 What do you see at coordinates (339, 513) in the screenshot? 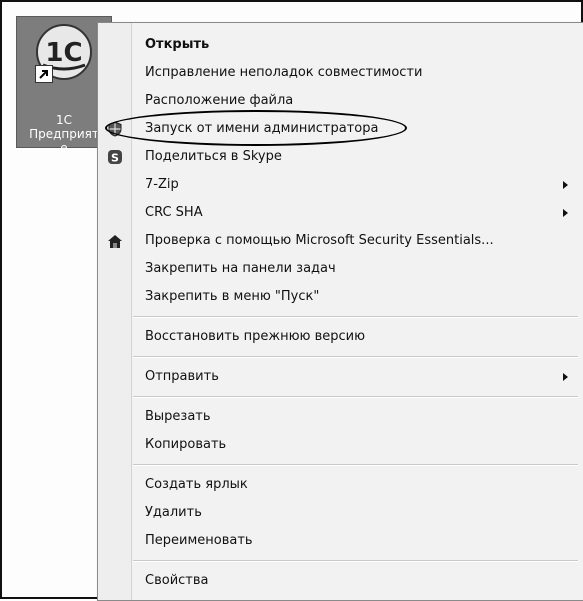
I see `menu-item-delete: Удалить` at bounding box center [339, 513].